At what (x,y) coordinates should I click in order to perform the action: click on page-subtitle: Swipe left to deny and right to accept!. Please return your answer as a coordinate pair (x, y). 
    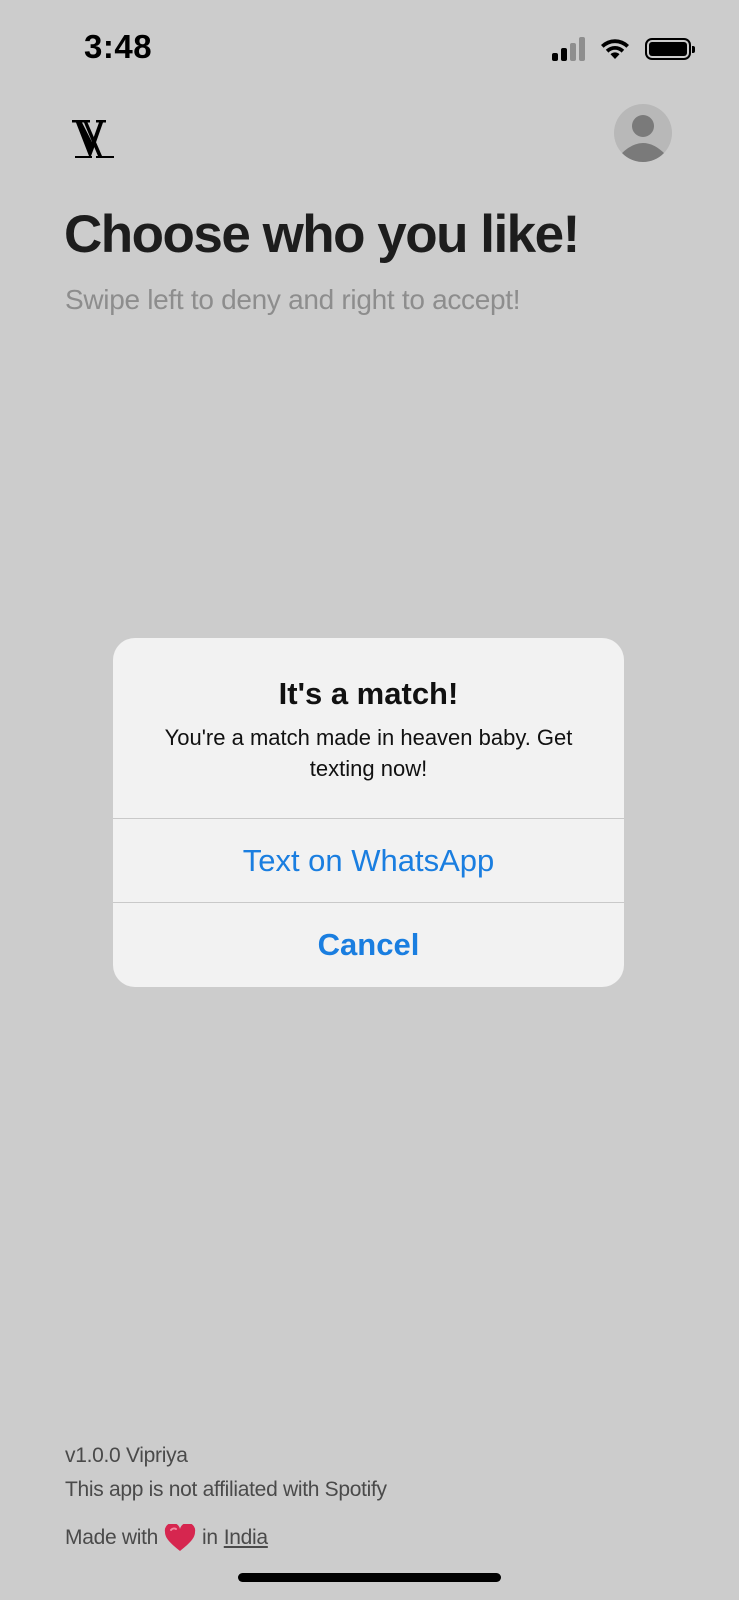
    Looking at the image, I should click on (293, 299).